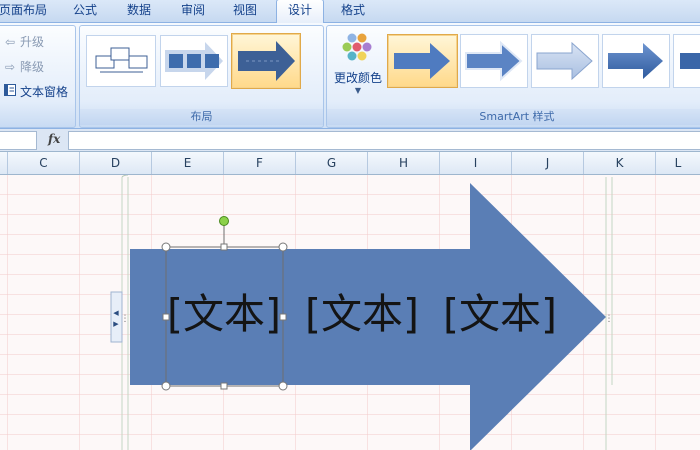 This screenshot has height=450, width=700. Describe the element at coordinates (300, 12) in the screenshot. I see `tab-design: 设计` at that location.